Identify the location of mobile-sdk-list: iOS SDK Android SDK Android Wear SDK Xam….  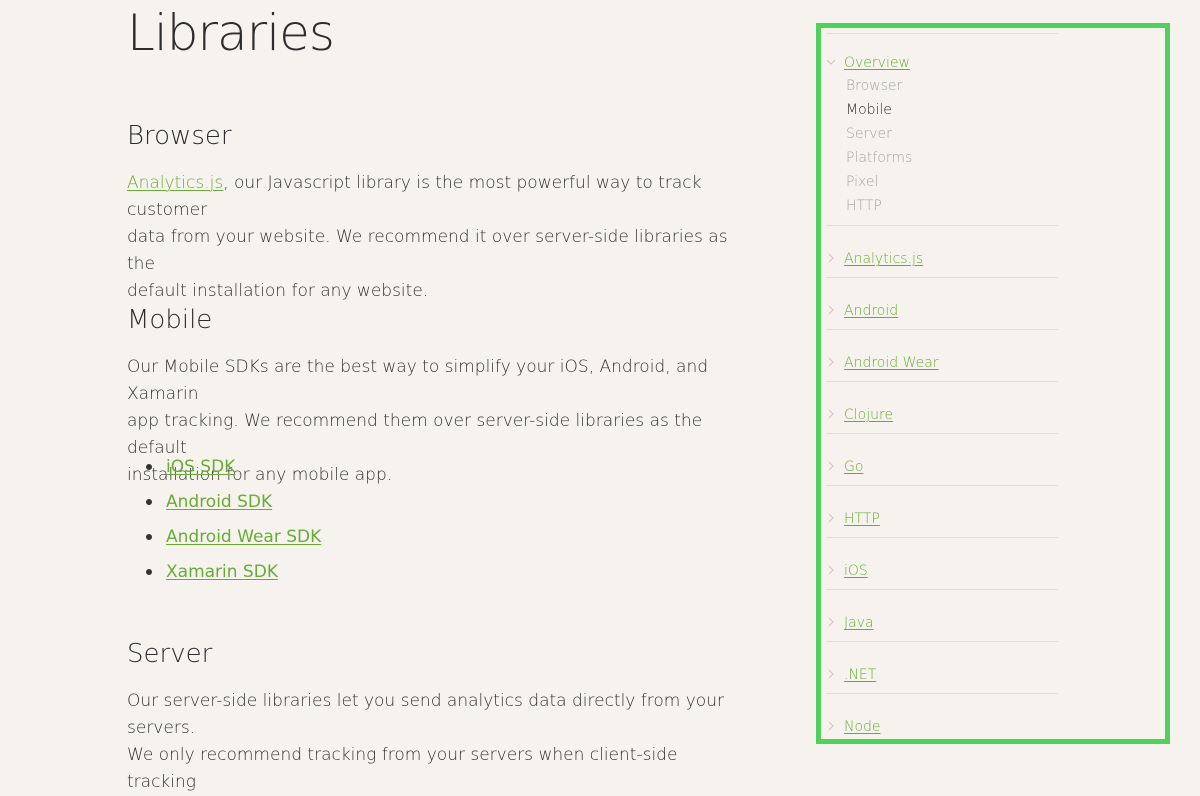
(224, 525).